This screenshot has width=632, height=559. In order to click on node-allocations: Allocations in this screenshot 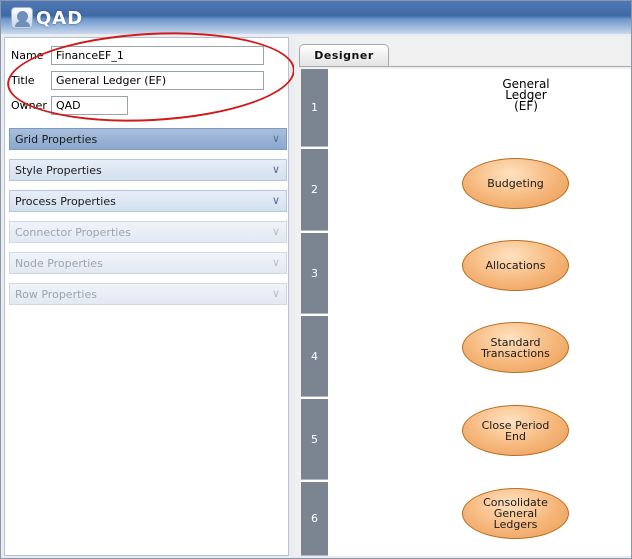, I will do `click(515, 265)`.